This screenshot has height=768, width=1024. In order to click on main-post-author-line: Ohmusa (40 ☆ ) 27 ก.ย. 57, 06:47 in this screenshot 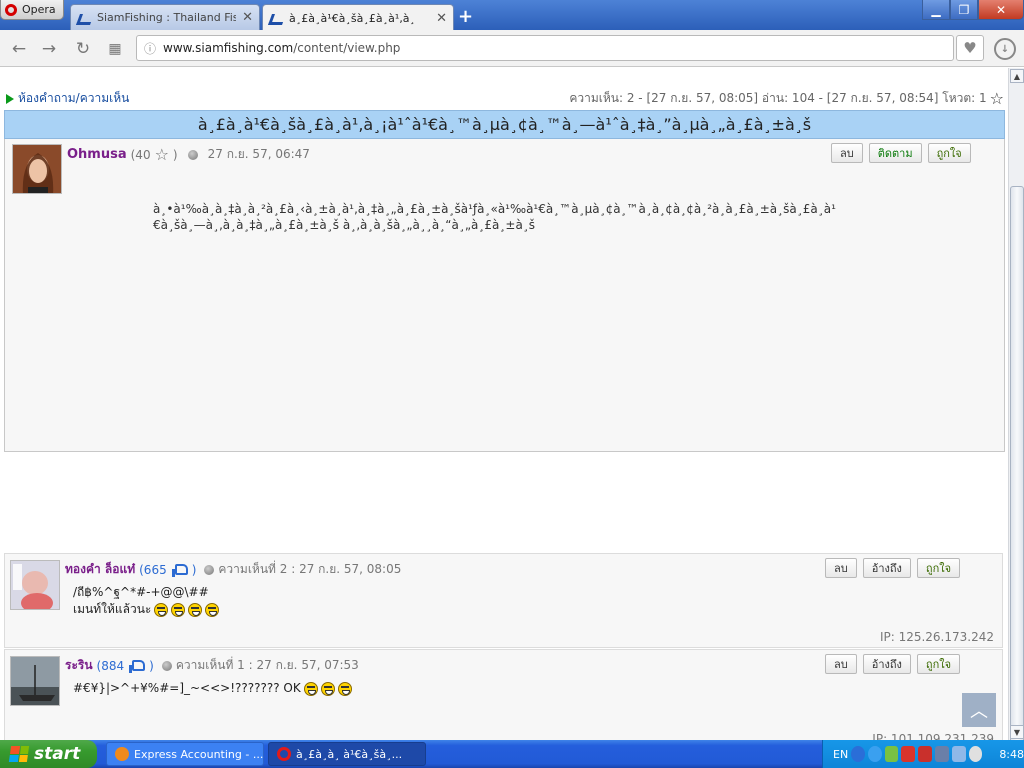, I will do `click(188, 154)`.